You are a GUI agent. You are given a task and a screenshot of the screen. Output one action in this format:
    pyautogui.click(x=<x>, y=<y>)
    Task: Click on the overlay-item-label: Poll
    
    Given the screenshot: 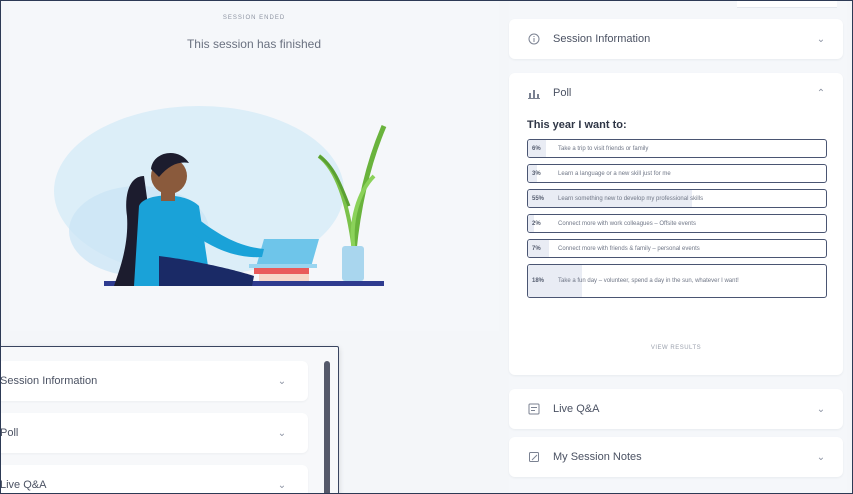 What is the action you would take?
    pyautogui.click(x=9, y=433)
    